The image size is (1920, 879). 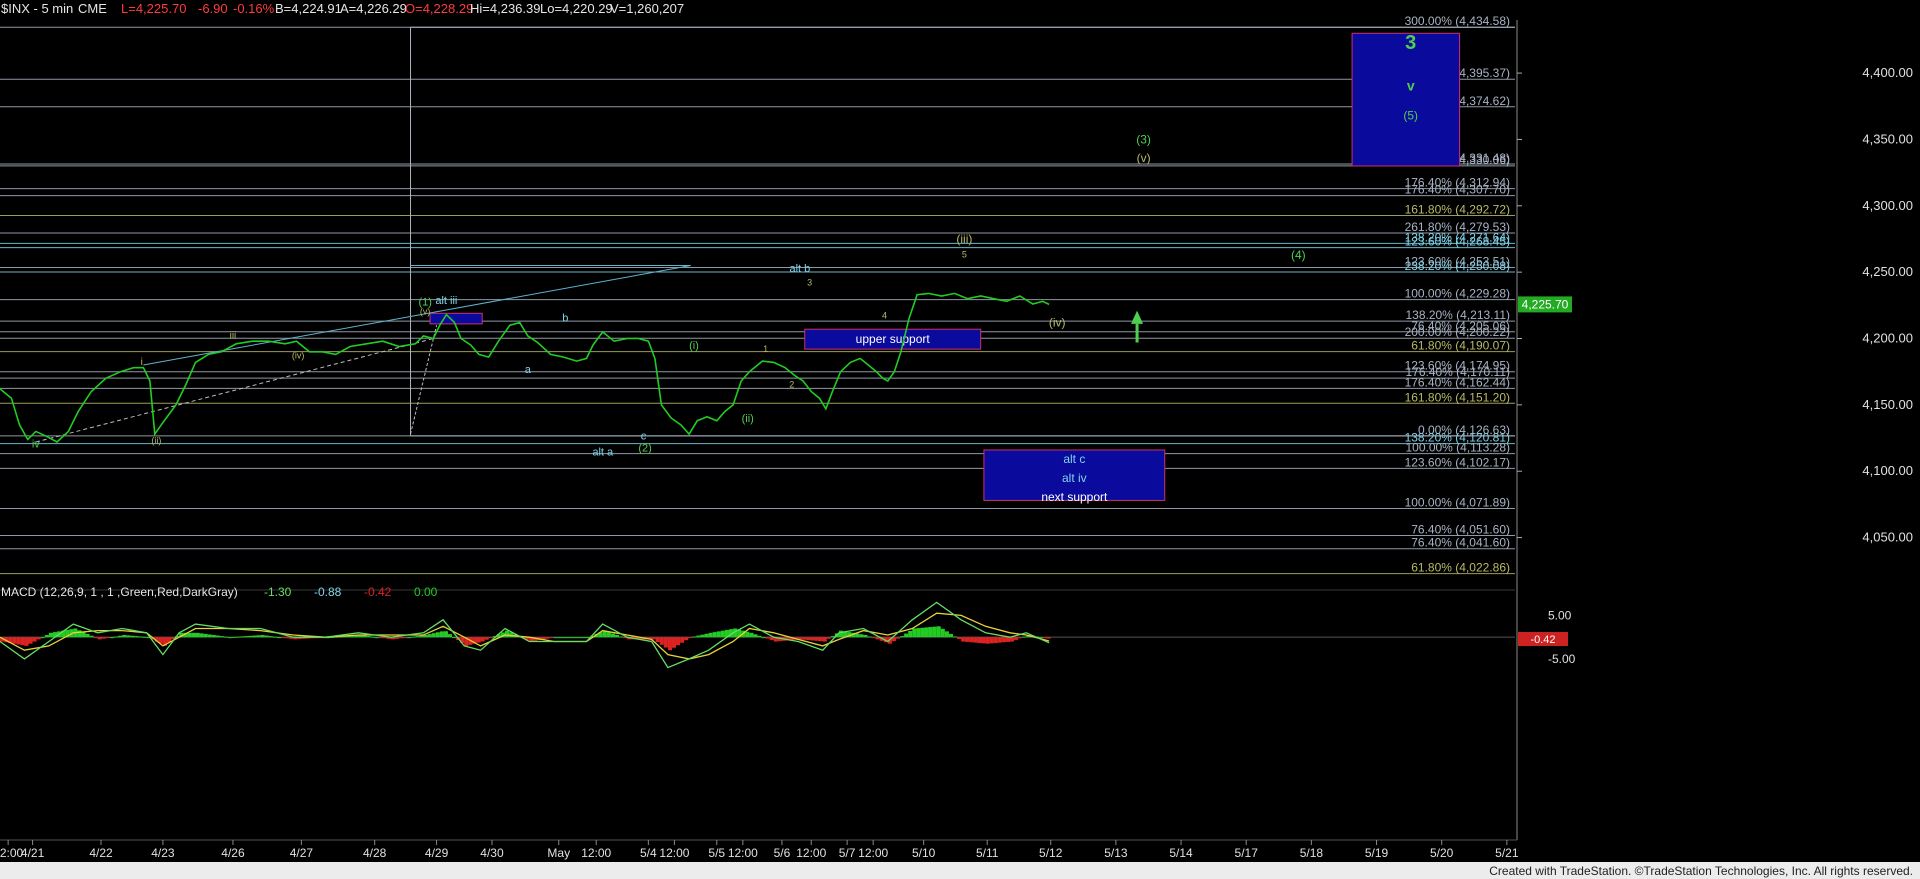 I want to click on wave-label: i, so click(x=142, y=362).